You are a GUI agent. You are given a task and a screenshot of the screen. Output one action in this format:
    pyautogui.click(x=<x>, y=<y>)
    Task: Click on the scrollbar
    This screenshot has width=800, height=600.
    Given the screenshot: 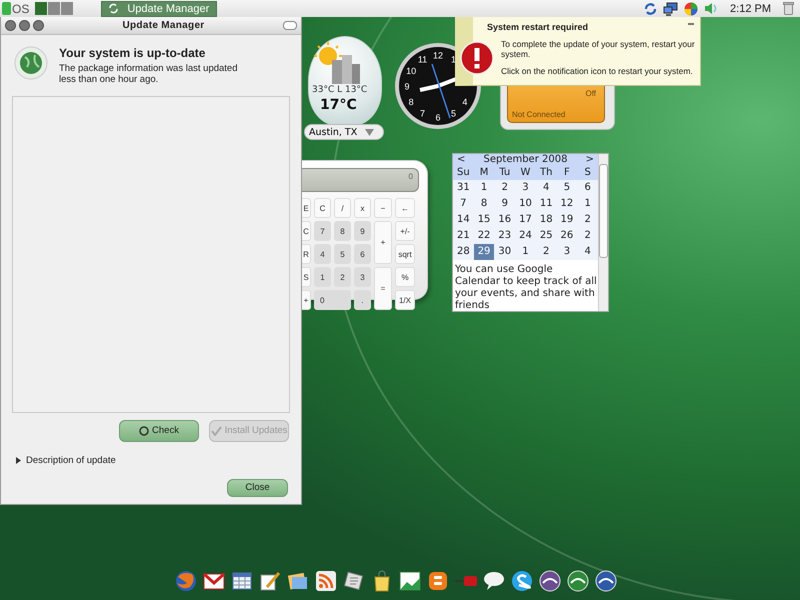 What is the action you would take?
    pyautogui.click(x=603, y=232)
    